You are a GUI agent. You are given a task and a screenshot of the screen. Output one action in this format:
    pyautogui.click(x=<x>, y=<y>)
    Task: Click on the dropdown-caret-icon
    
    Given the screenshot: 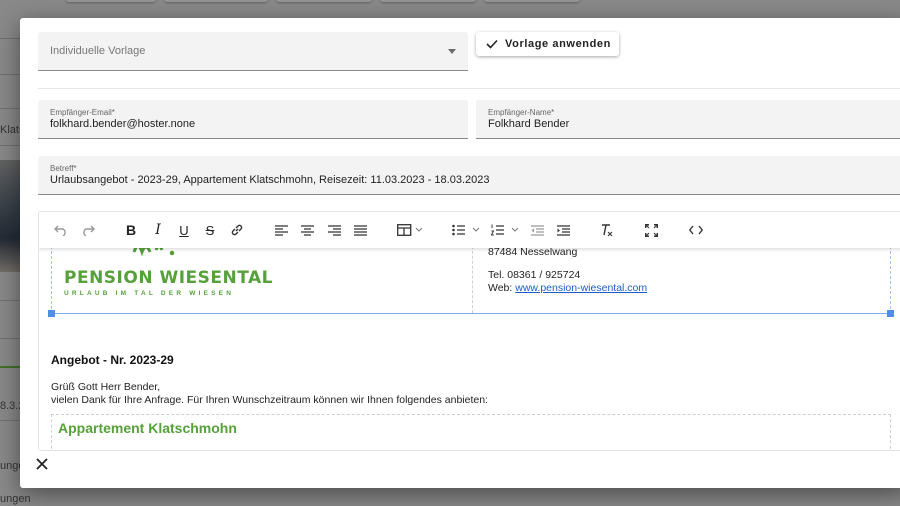 What is the action you would take?
    pyautogui.click(x=452, y=51)
    